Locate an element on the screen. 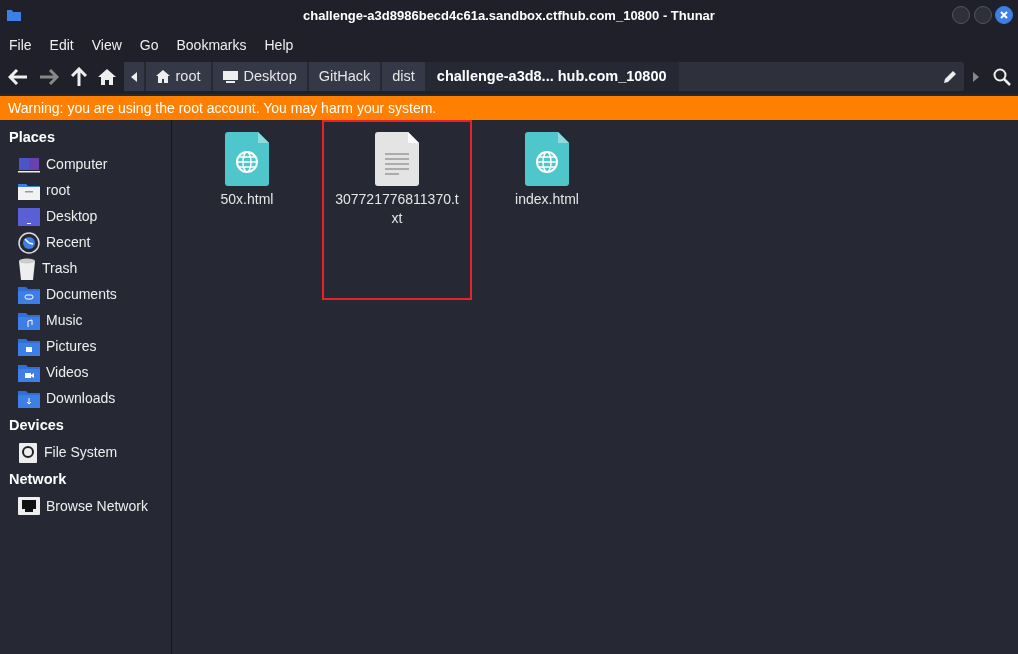  caret-right-icon is located at coordinates (976, 76).